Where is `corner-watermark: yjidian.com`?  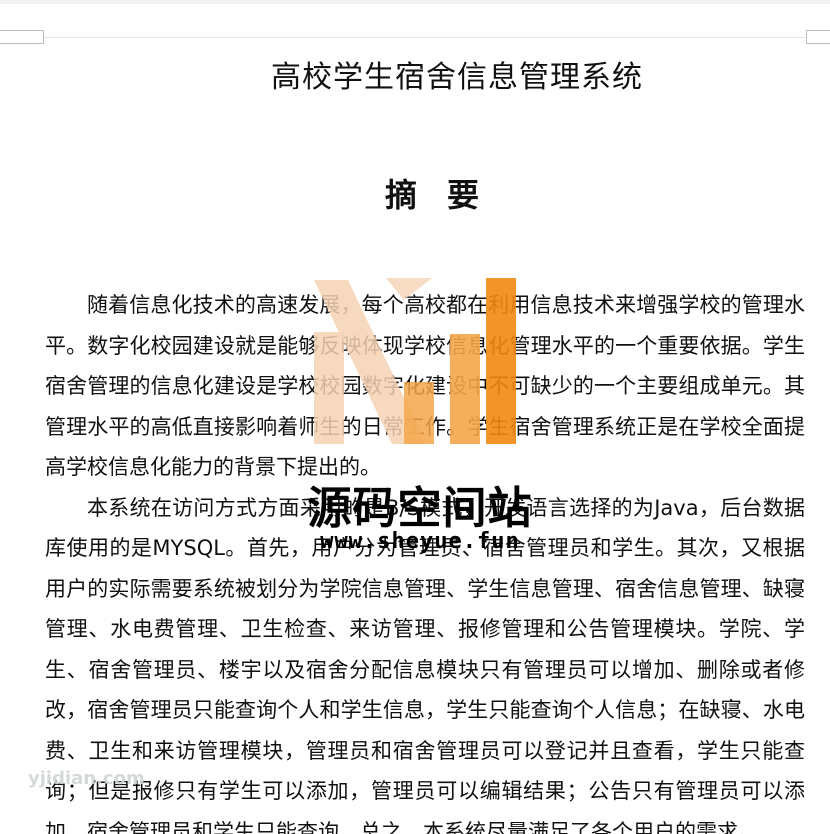
corner-watermark: yjidian.com is located at coordinates (86, 778).